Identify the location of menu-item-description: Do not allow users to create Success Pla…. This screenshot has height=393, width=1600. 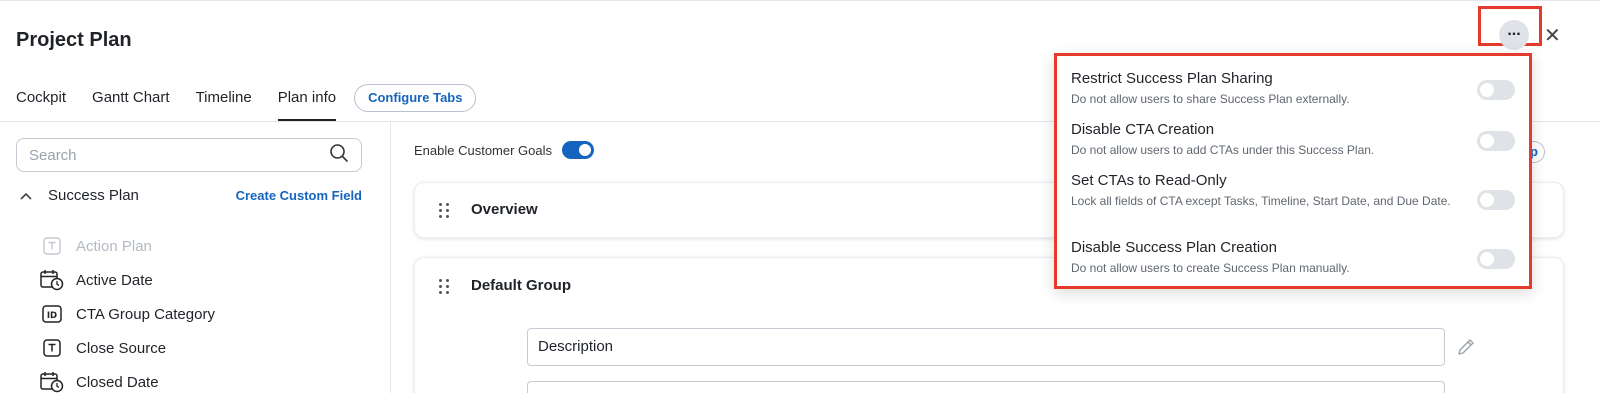
(1210, 268).